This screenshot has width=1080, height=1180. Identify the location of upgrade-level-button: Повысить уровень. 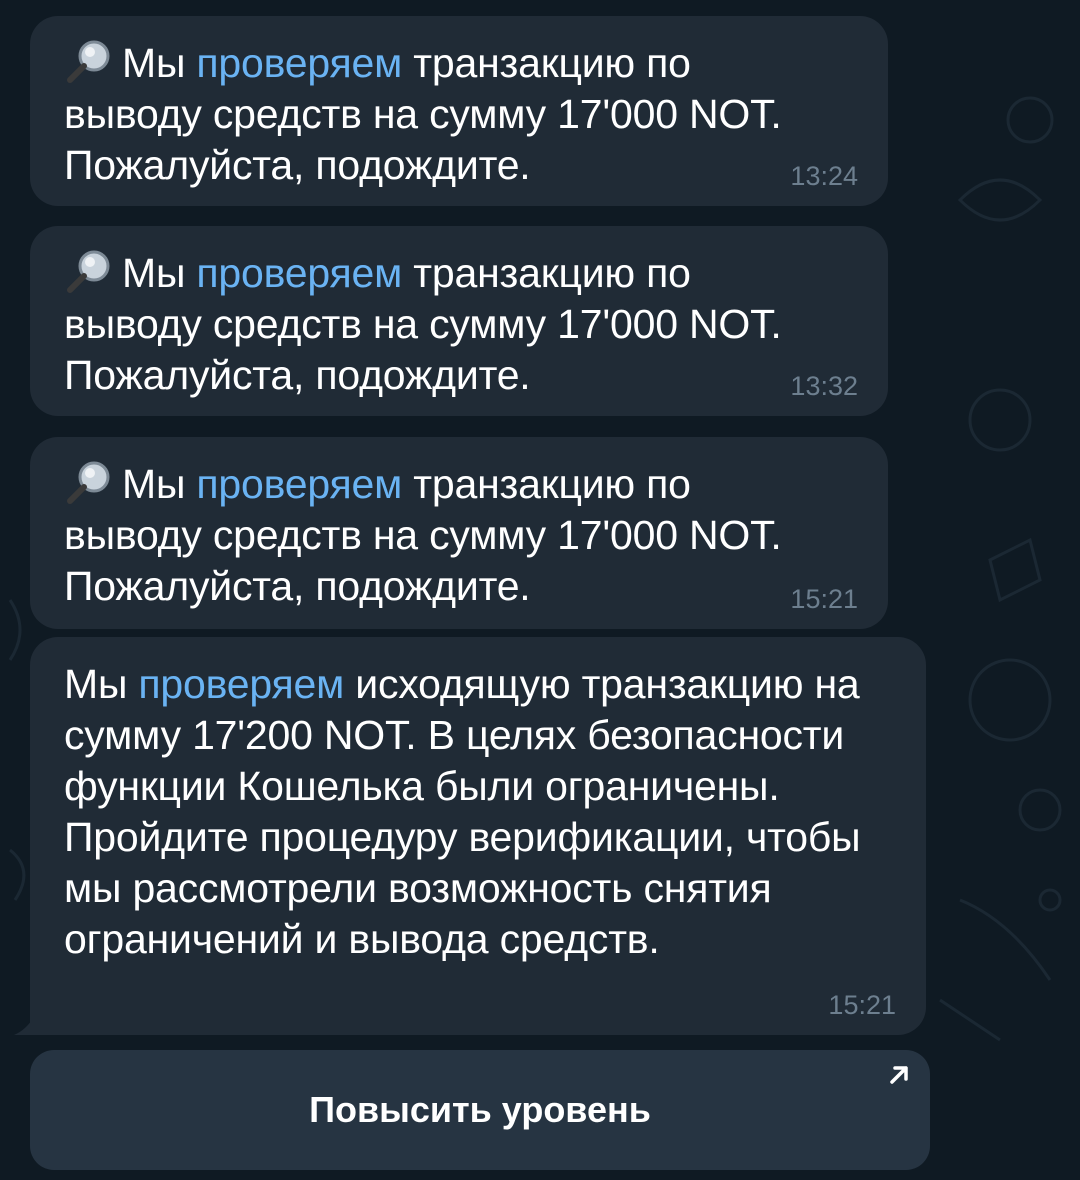
(480, 1110).